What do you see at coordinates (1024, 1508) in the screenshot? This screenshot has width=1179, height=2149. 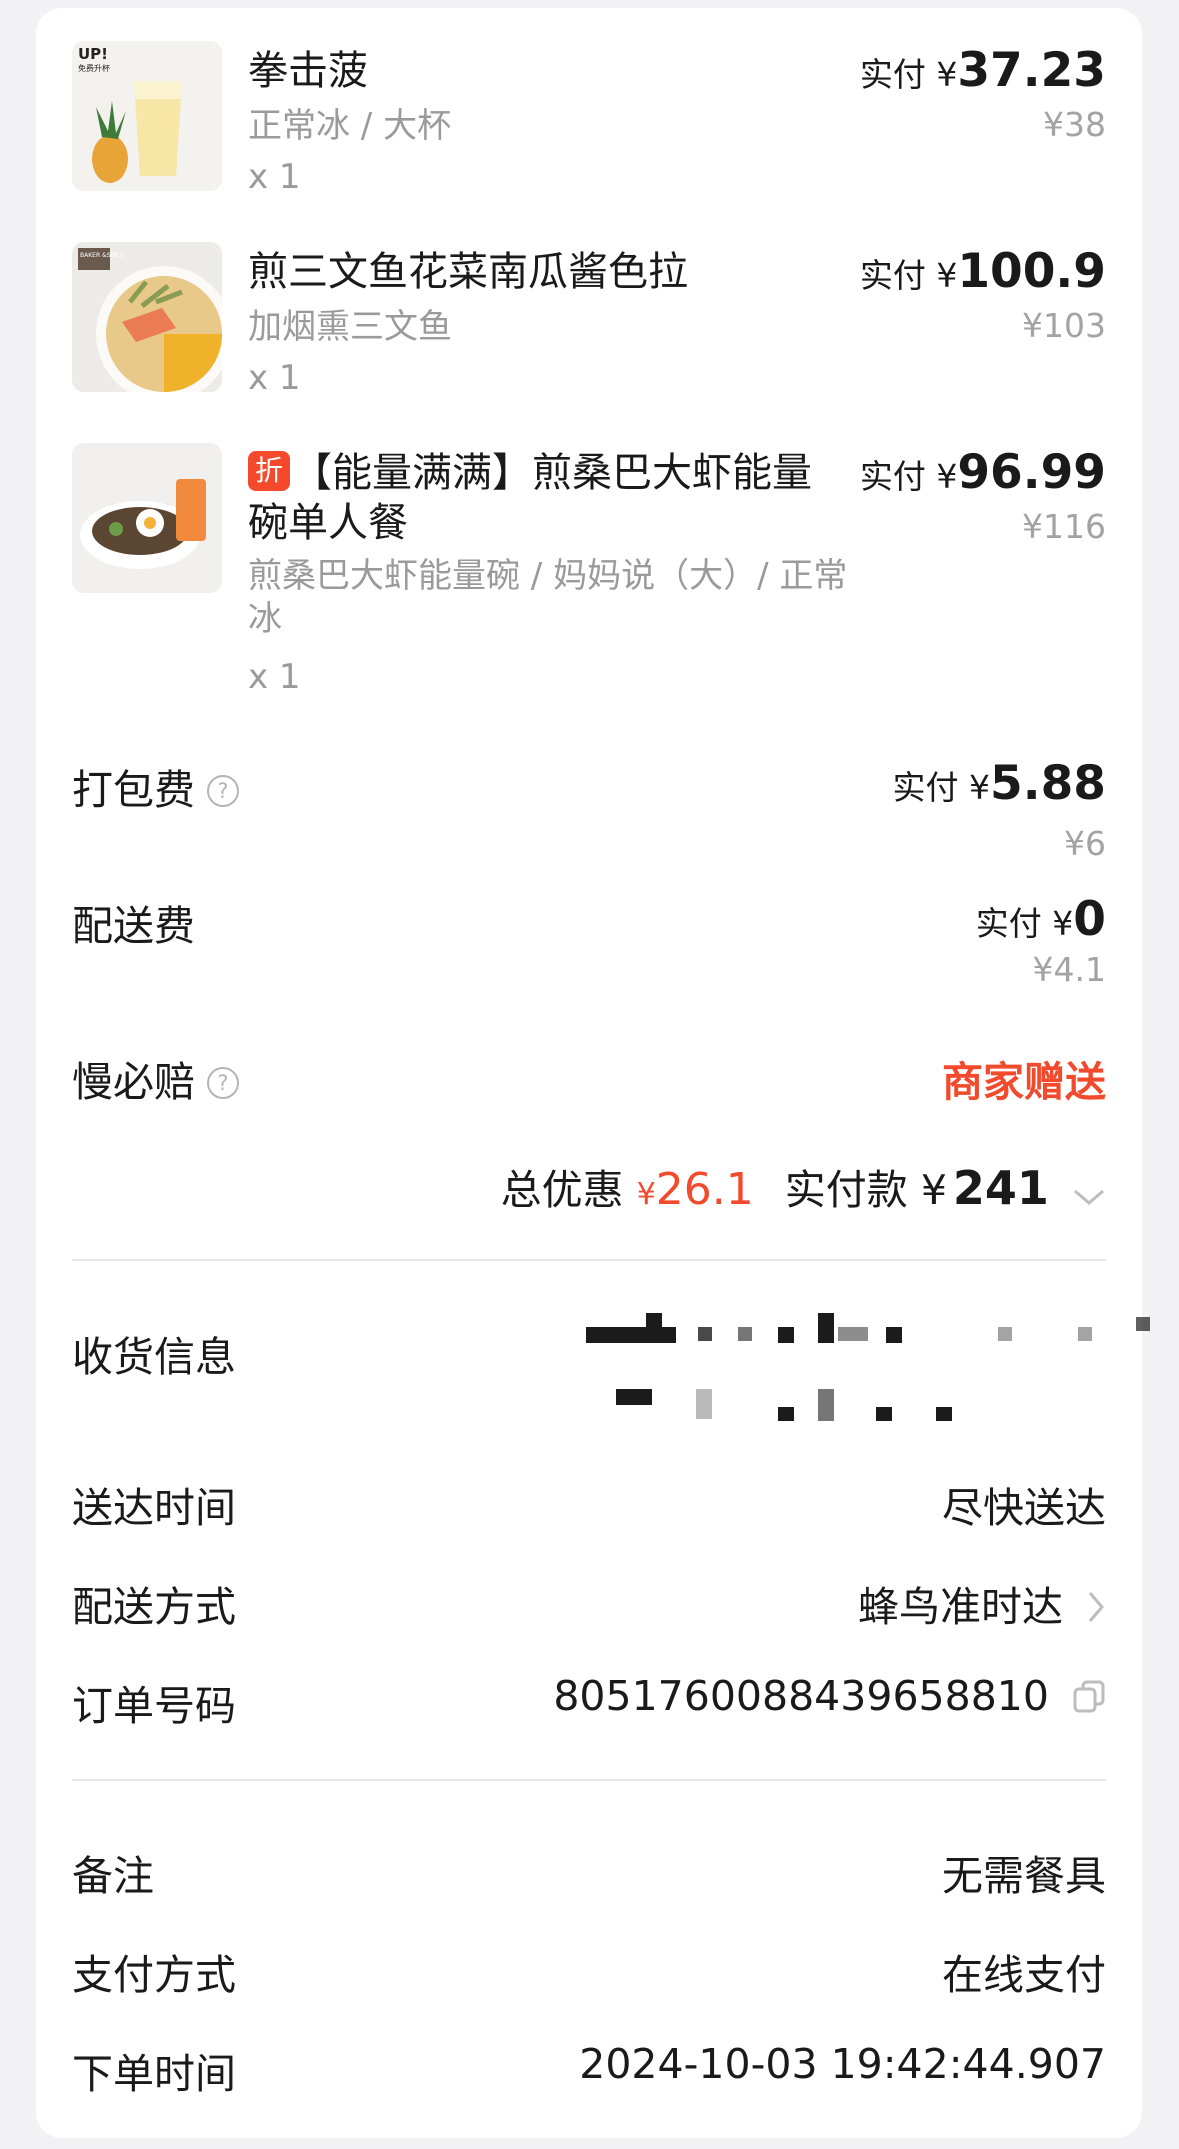 I see `delivery-time-value: 尽快送达` at bounding box center [1024, 1508].